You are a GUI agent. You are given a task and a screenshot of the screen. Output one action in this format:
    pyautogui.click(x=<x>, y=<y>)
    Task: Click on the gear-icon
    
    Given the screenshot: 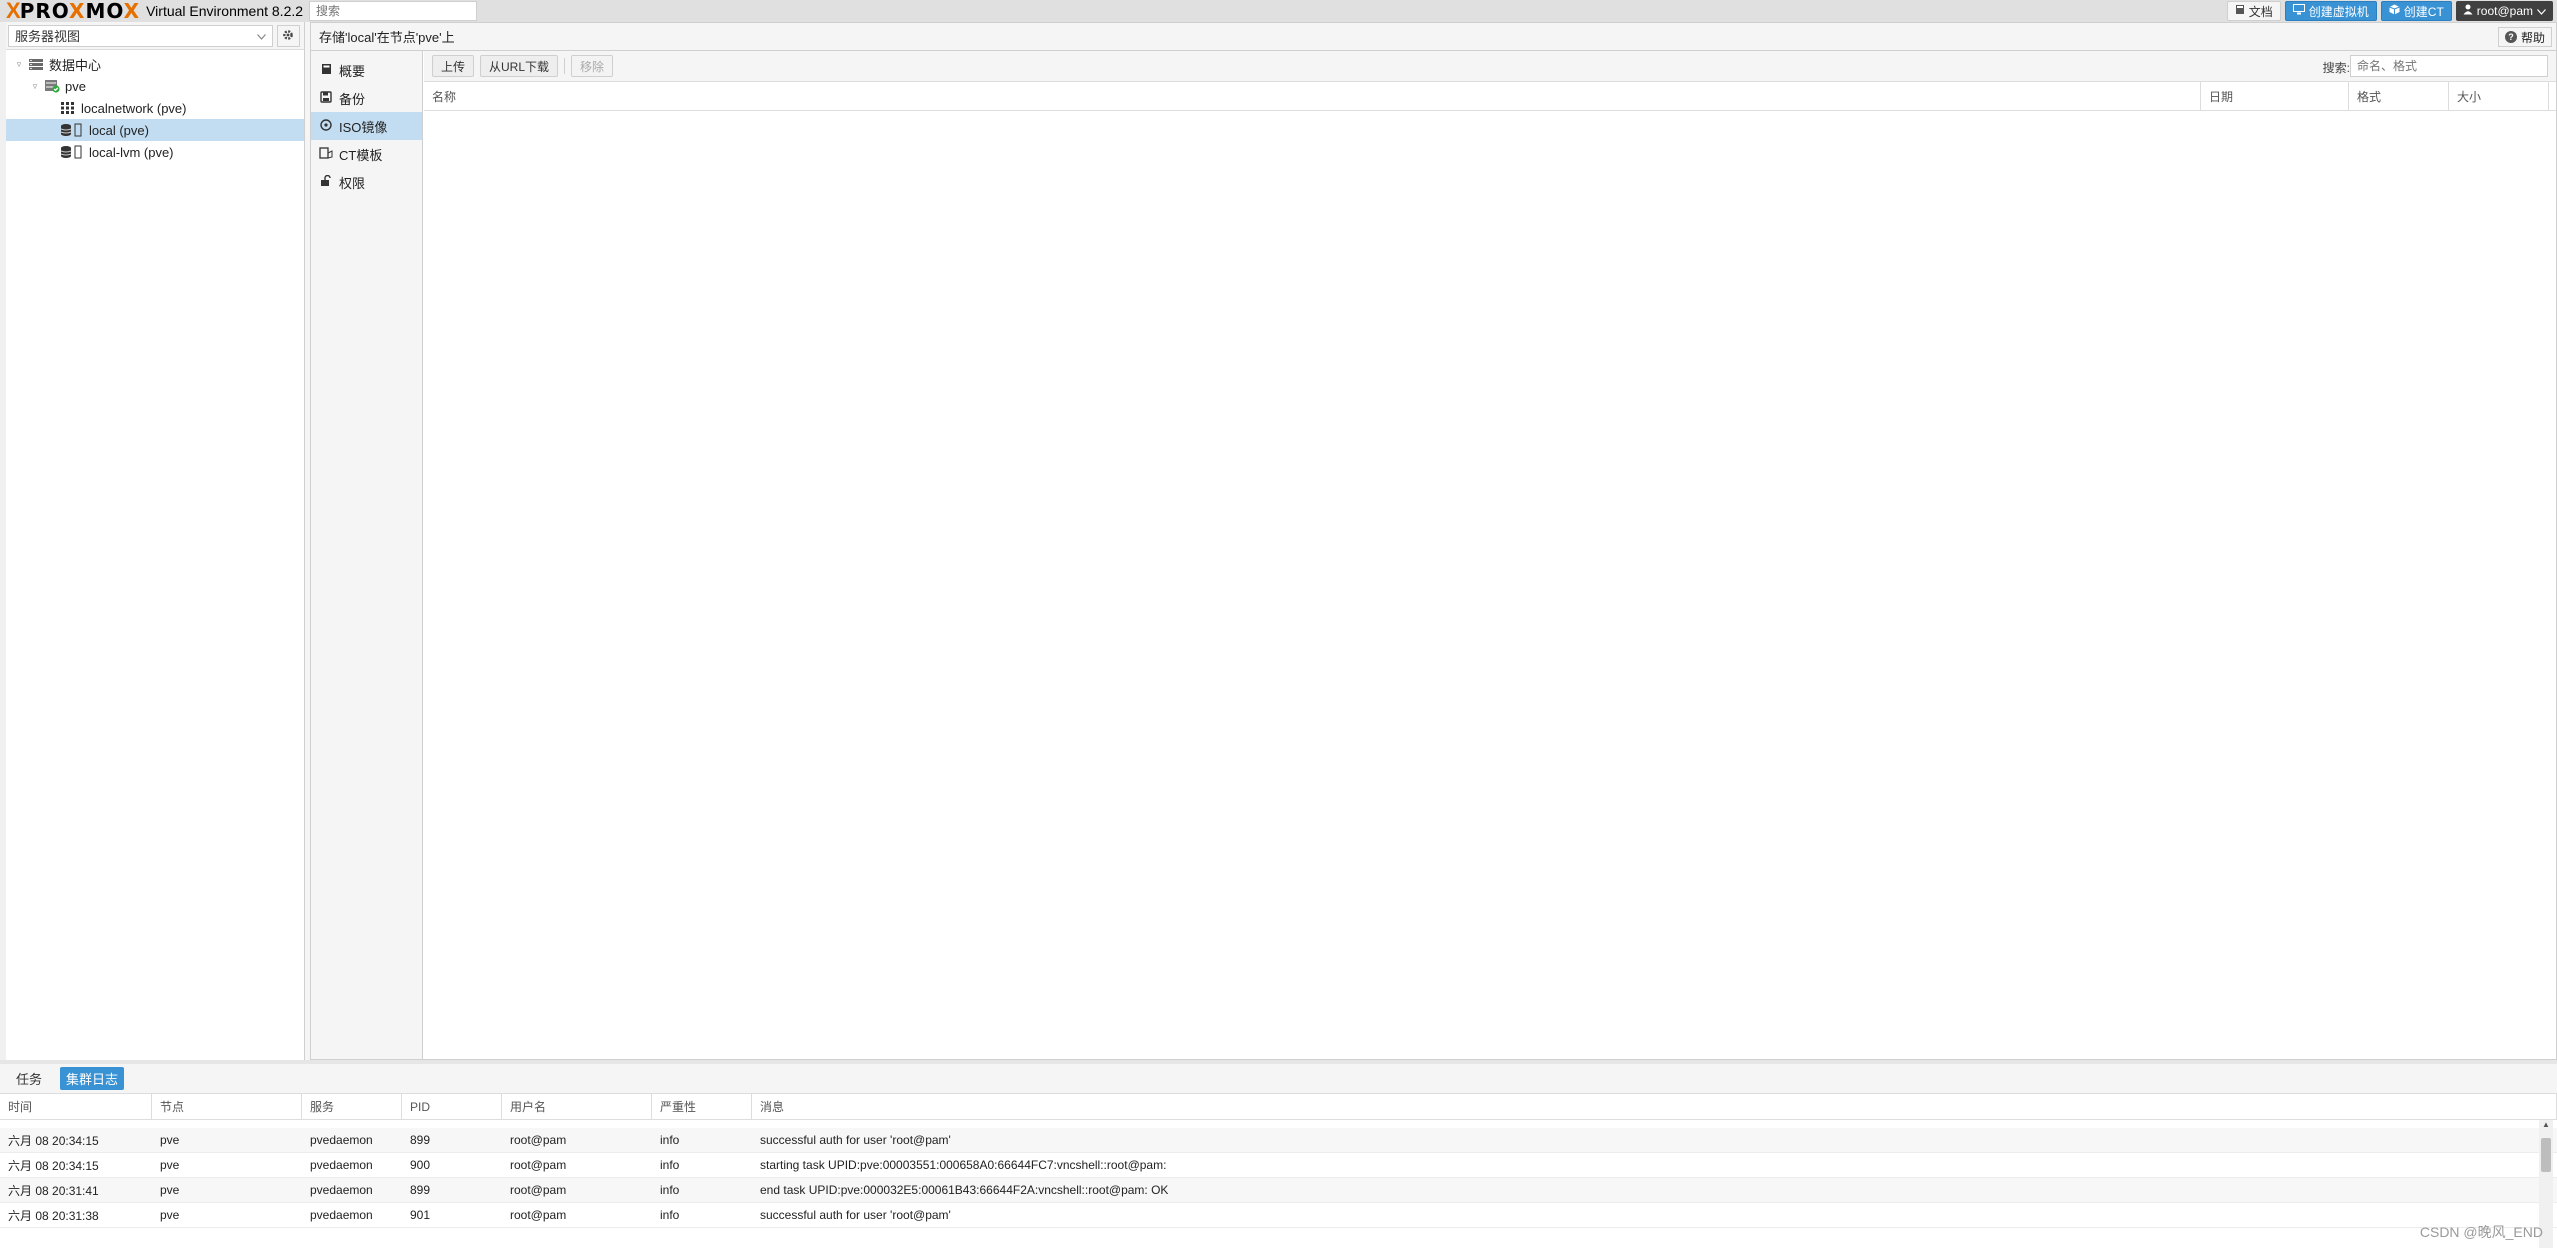 What is the action you would take?
    pyautogui.click(x=288, y=36)
    